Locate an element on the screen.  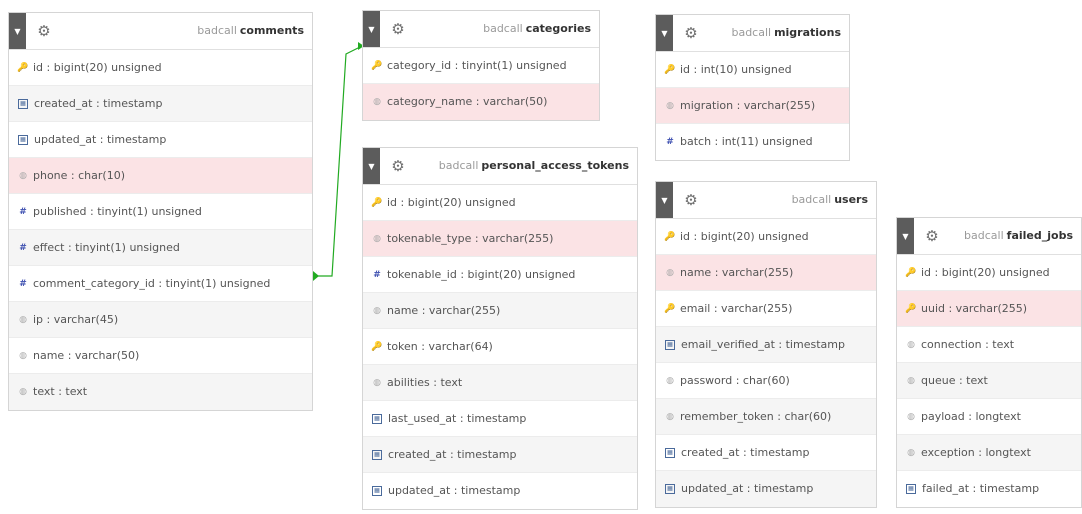
column-label: last_used_at : timestamp is located at coordinates (457, 418).